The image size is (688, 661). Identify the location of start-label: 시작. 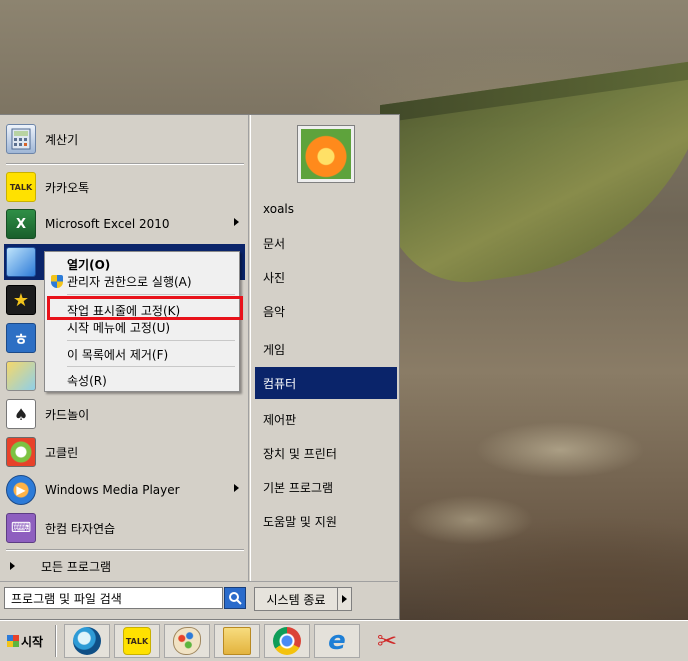
(32, 641).